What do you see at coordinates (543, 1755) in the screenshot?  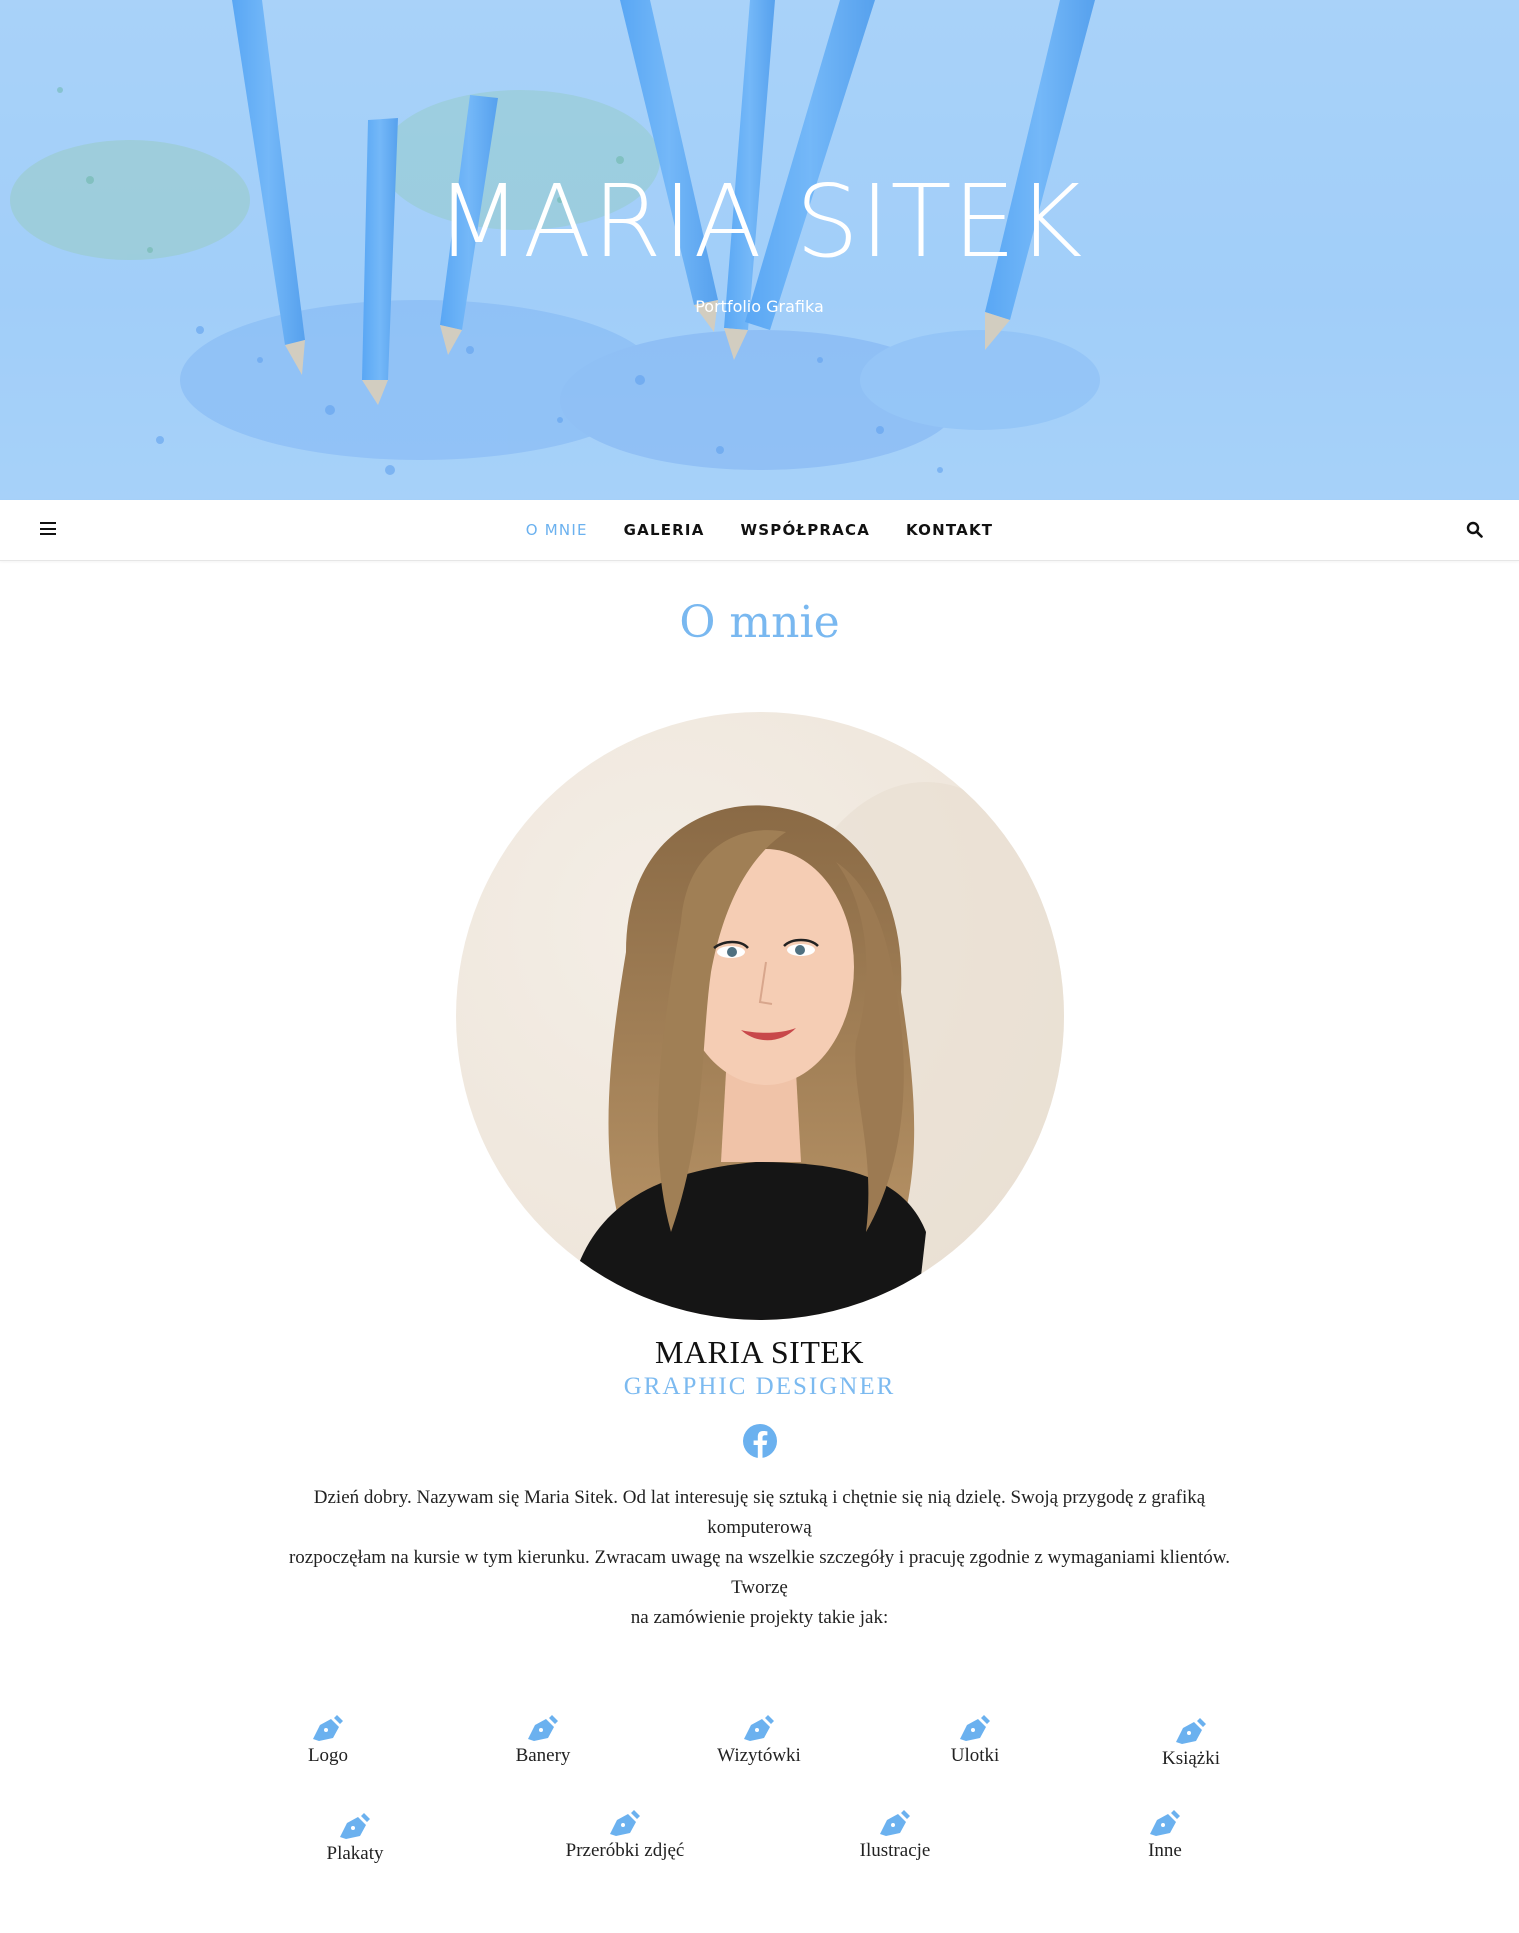 I see `service-label: Banery` at bounding box center [543, 1755].